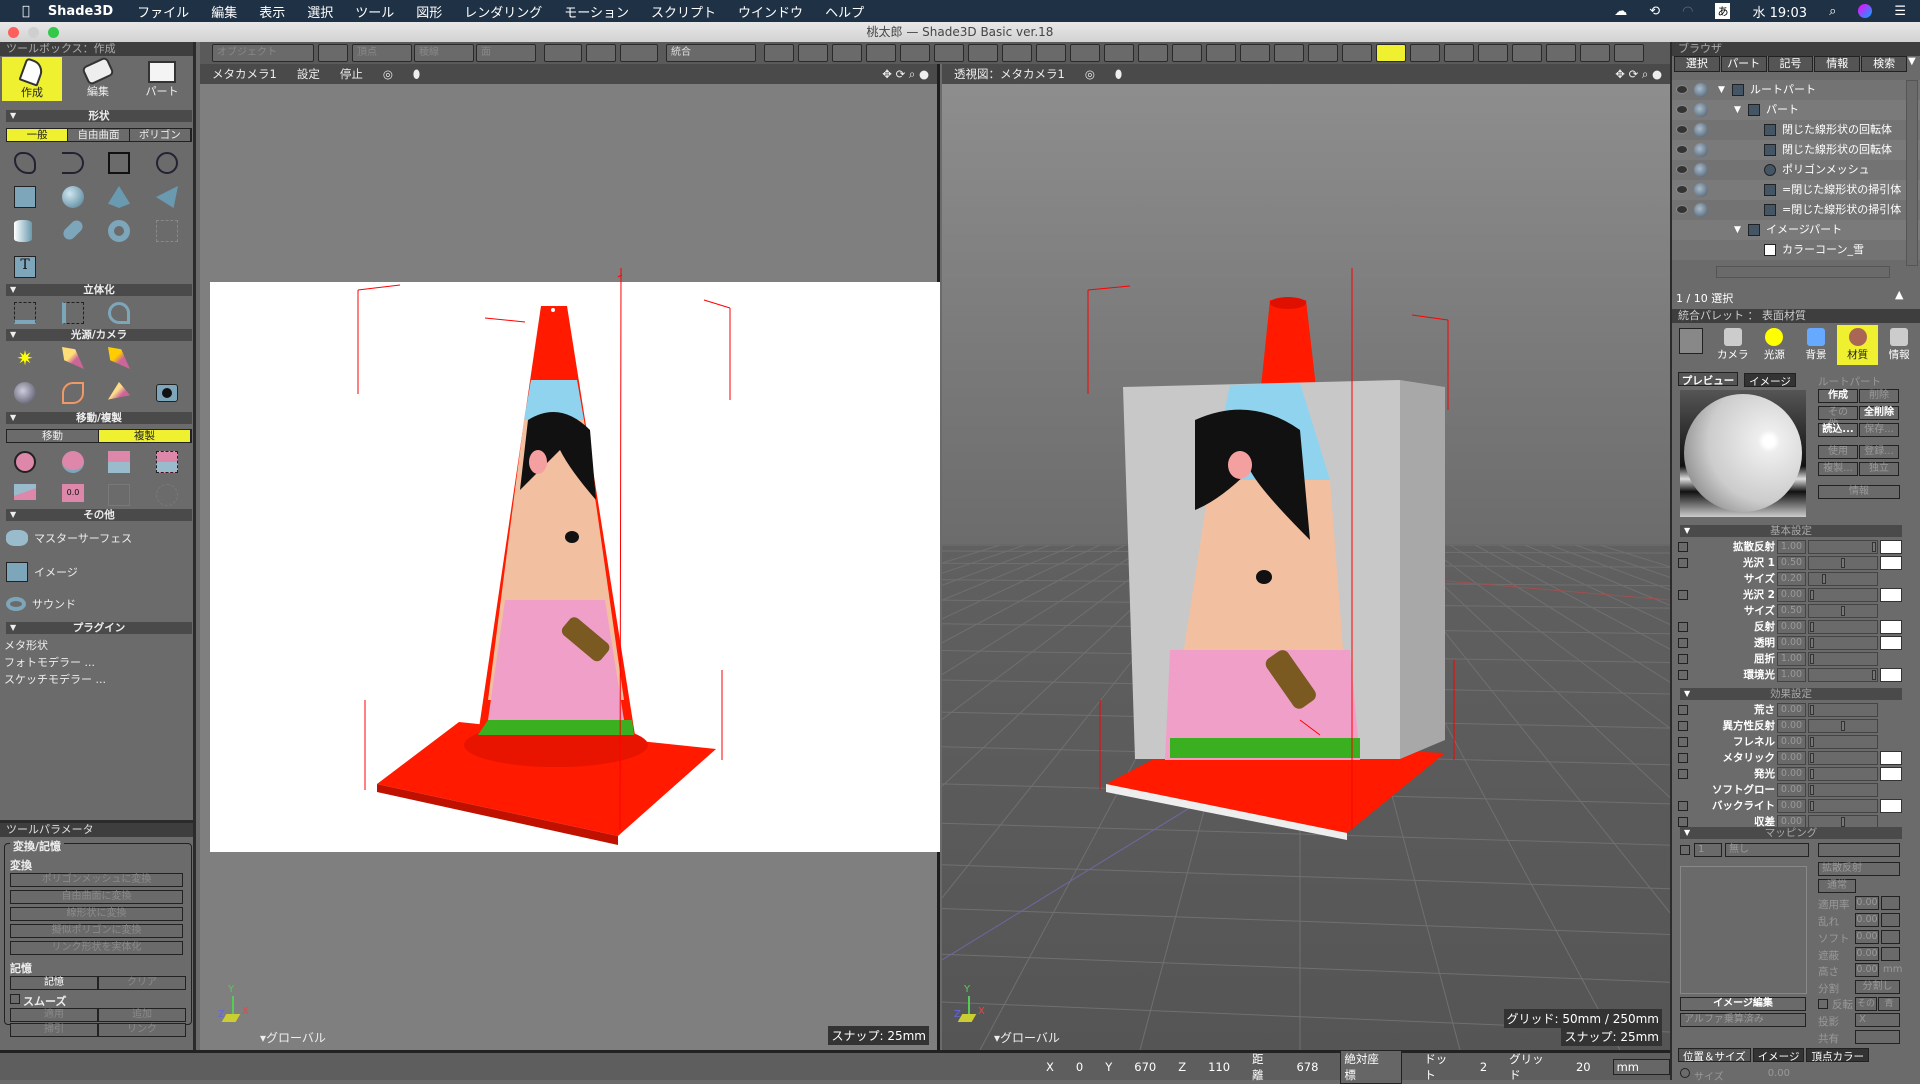 This screenshot has width=1920, height=1084. Describe the element at coordinates (1796, 130) in the screenshot. I see `tree-item: 閉じた線形状の回転体` at that location.